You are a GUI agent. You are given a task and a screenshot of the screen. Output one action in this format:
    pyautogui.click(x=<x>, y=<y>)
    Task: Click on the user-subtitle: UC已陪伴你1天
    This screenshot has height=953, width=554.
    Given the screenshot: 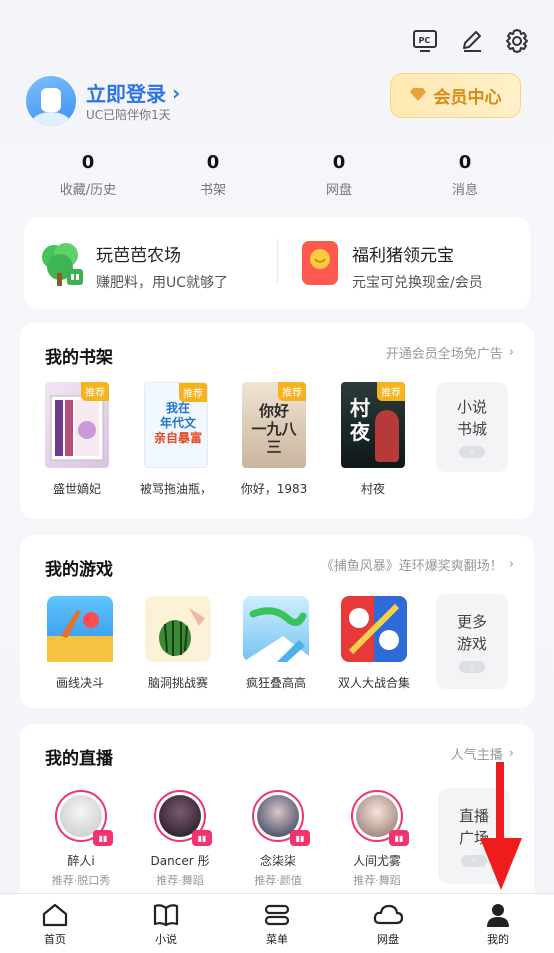 What is the action you would take?
    pyautogui.click(x=128, y=115)
    